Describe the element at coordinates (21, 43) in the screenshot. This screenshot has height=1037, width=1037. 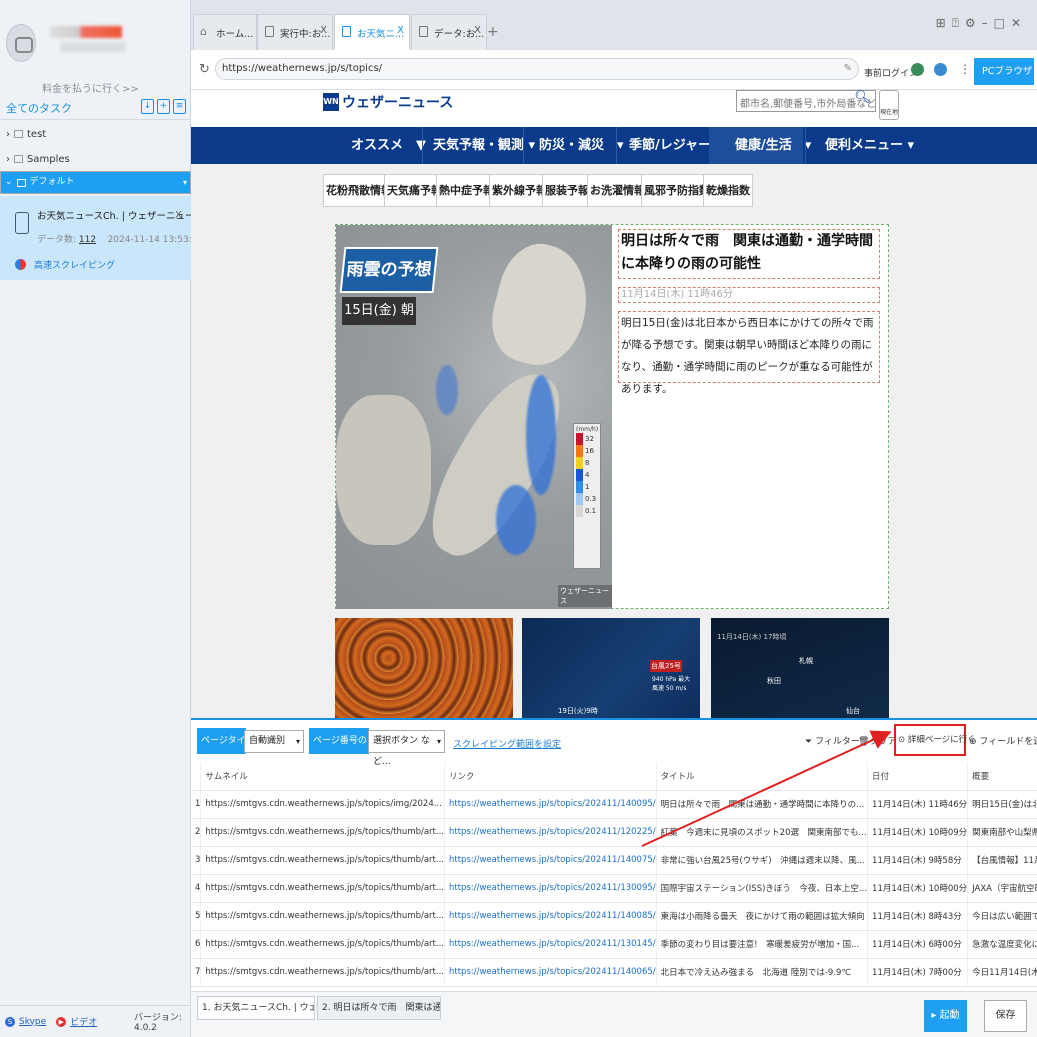
I see `avatar` at that location.